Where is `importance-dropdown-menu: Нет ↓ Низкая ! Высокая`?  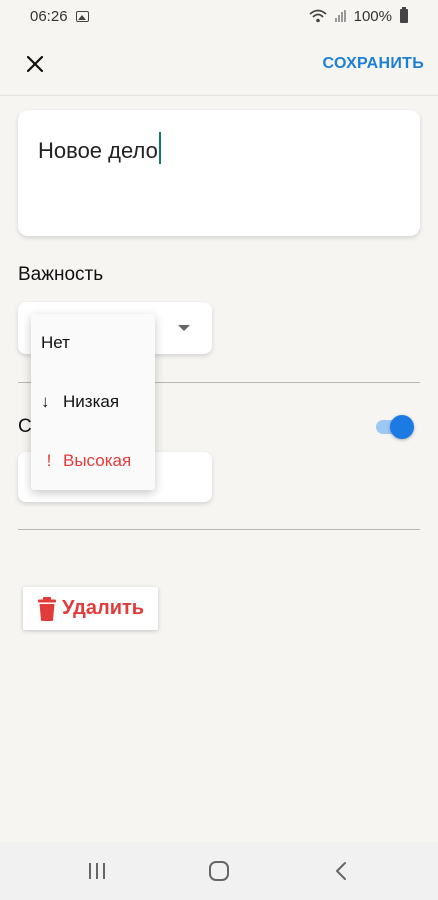
importance-dropdown-menu: Нет ↓ Низкая ! Высокая is located at coordinates (93, 402).